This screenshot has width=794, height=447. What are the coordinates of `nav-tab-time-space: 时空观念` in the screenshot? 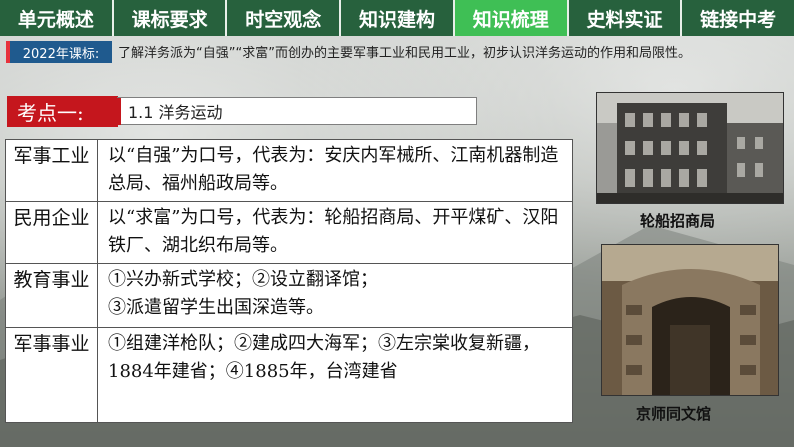 It's located at (284, 18).